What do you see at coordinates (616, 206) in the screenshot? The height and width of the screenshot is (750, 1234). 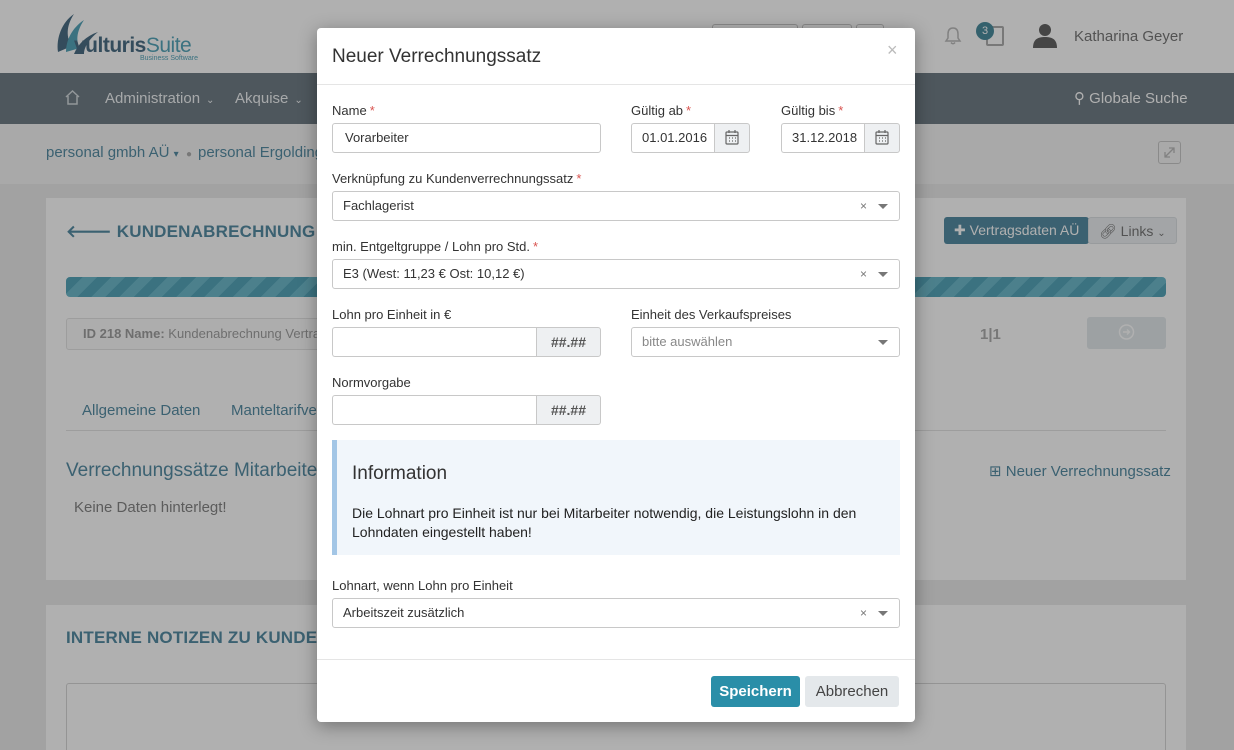 I see `link-rate-select: Fachlagerist ×` at bounding box center [616, 206].